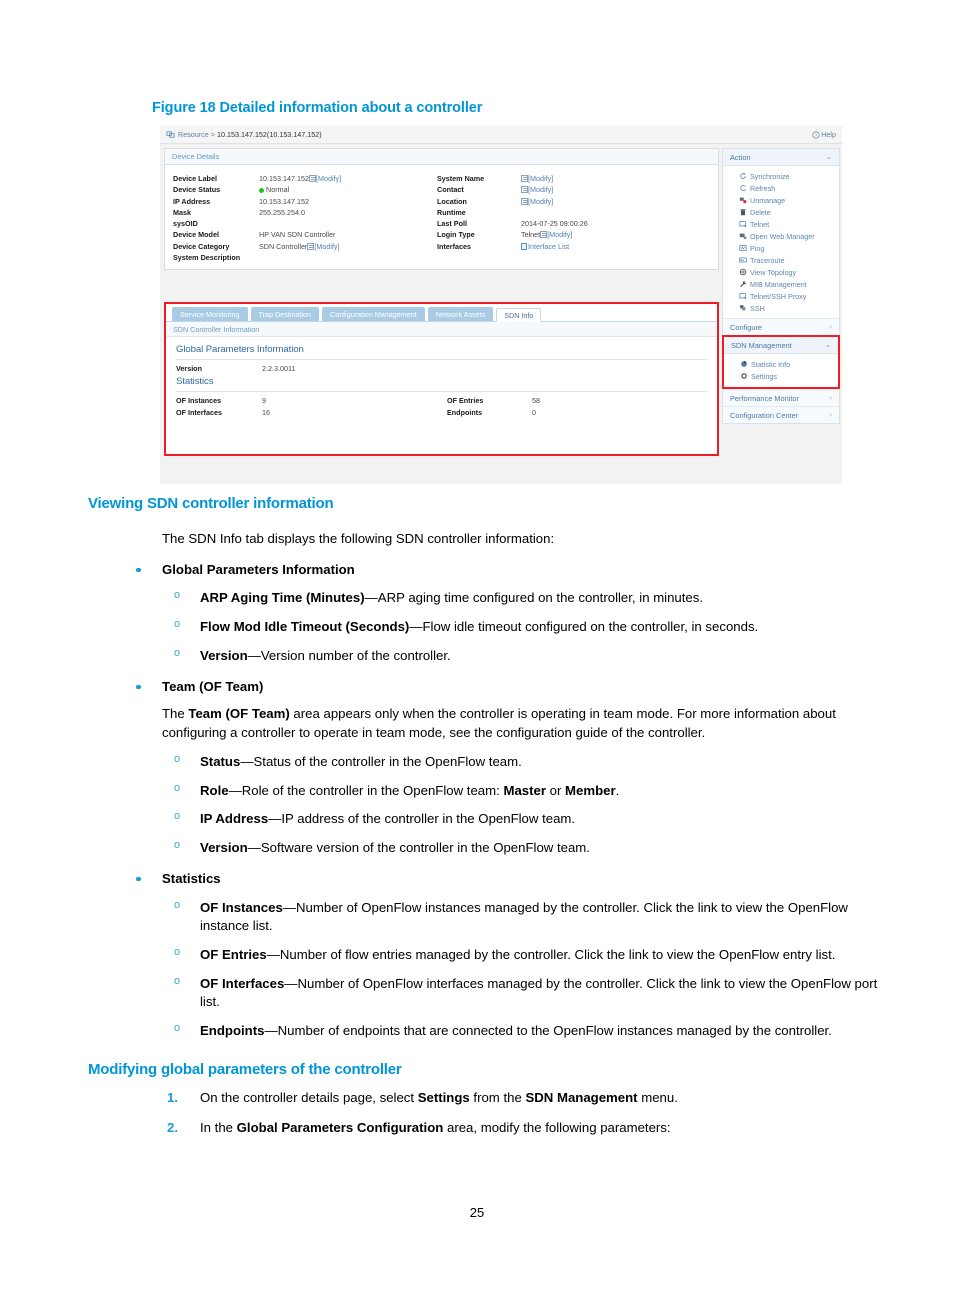 This screenshot has width=954, height=1296. I want to click on stat-value-of-entries: 58, so click(624, 400).